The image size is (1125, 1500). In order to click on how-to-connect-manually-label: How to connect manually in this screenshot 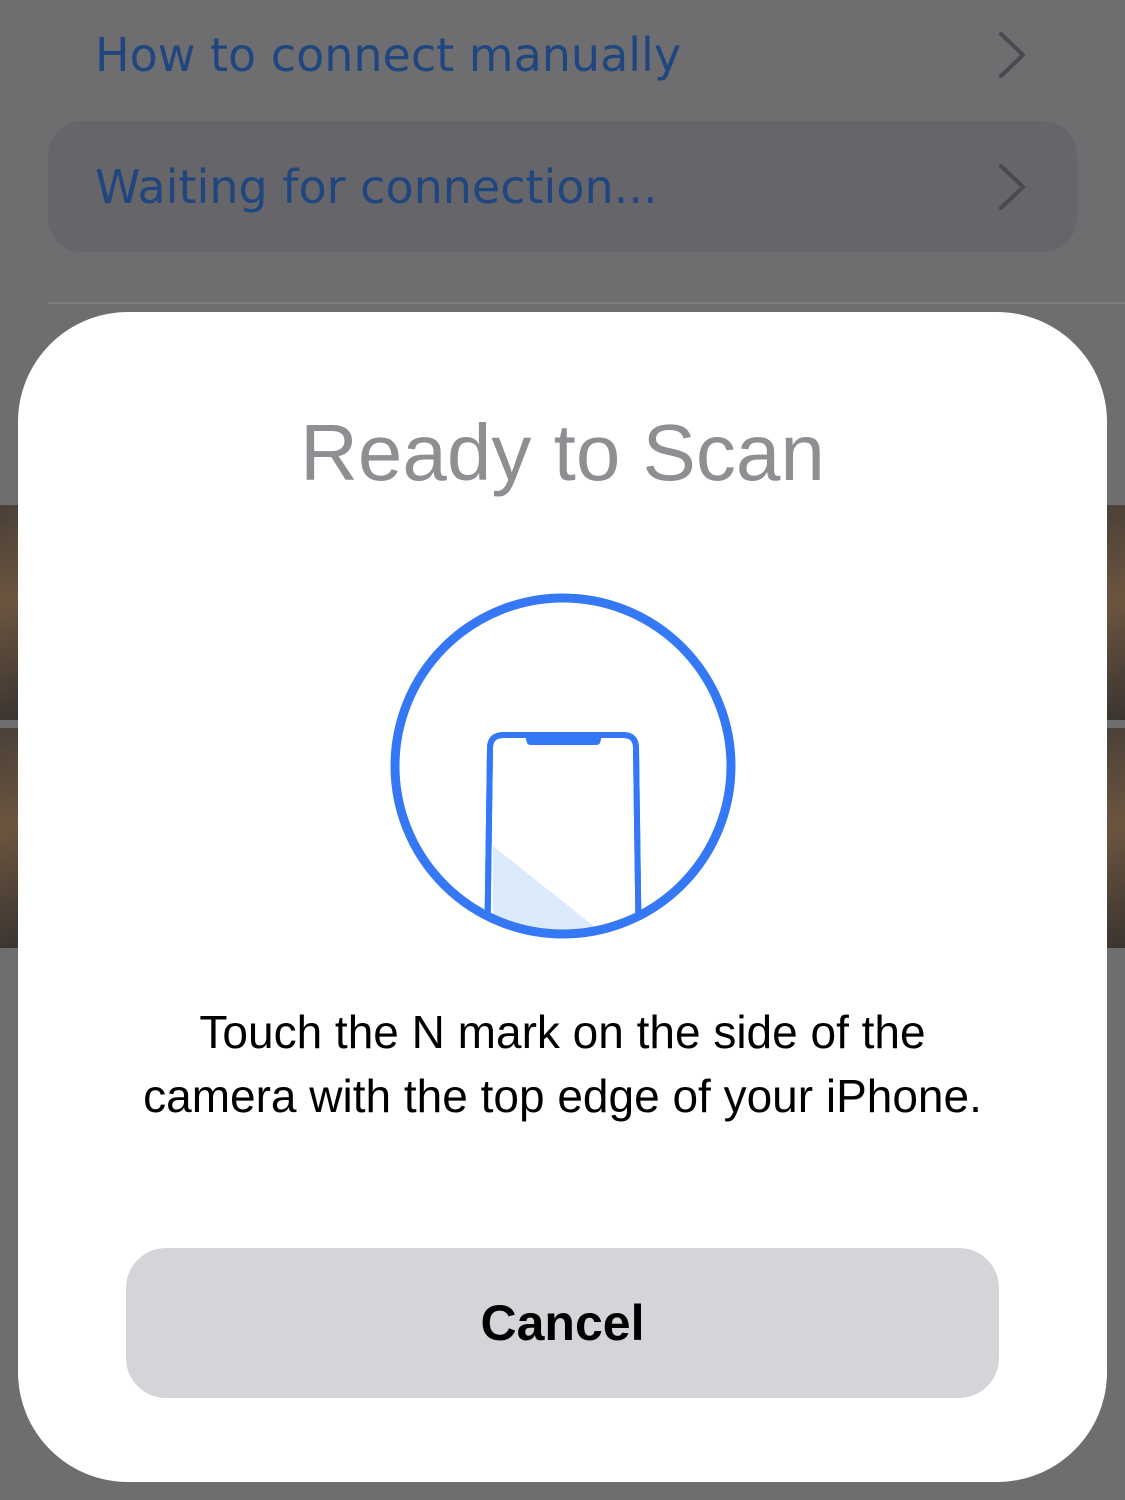, I will do `click(388, 55)`.